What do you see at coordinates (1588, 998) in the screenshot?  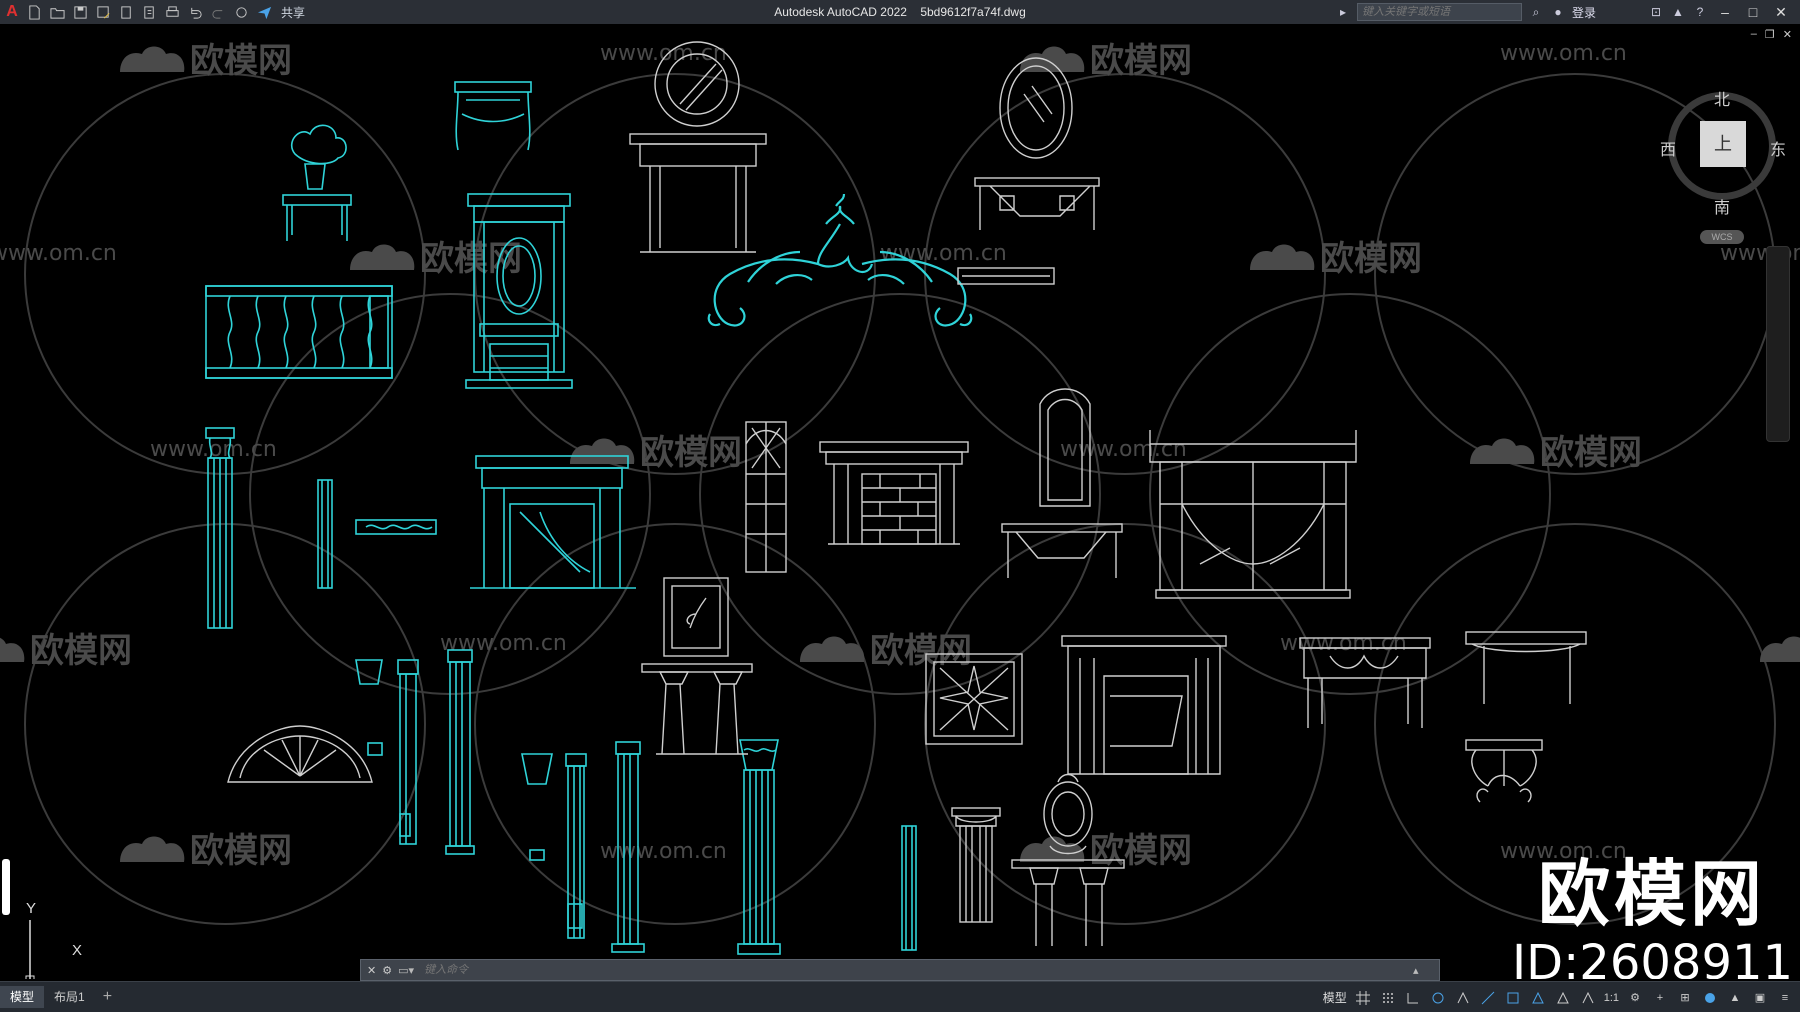 I see `annotation-scale-icon` at bounding box center [1588, 998].